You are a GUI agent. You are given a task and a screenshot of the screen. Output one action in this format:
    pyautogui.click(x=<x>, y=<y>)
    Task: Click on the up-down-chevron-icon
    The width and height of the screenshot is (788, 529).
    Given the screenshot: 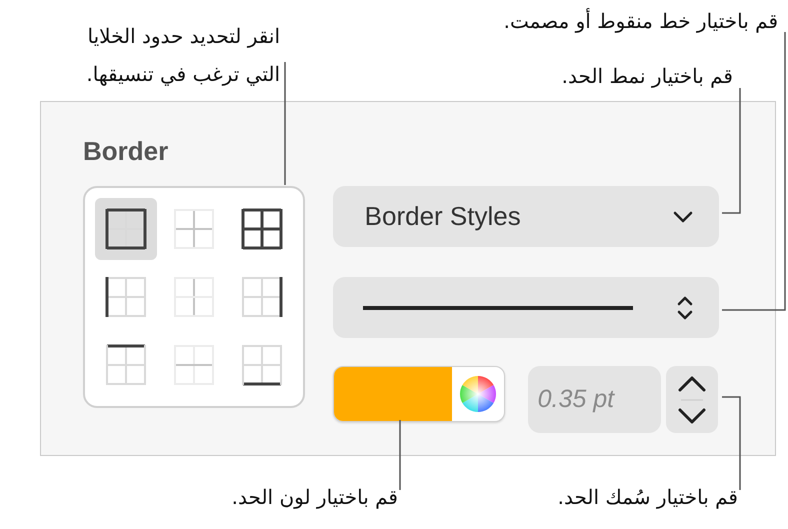 What is the action you would take?
    pyautogui.click(x=685, y=307)
    